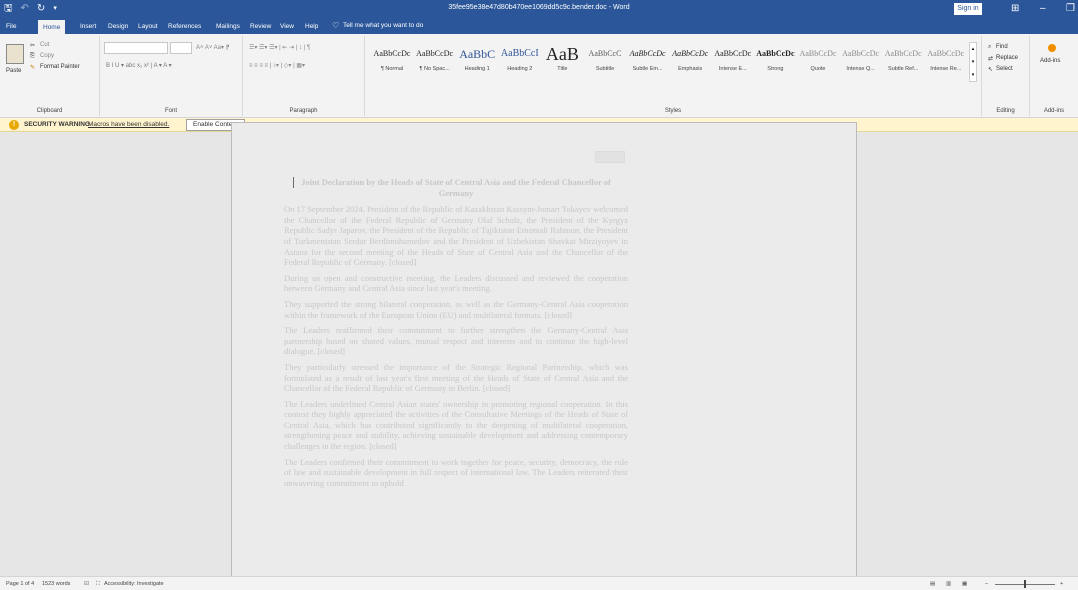 The width and height of the screenshot is (1078, 590). I want to click on tab-insert: Insert, so click(88, 26).